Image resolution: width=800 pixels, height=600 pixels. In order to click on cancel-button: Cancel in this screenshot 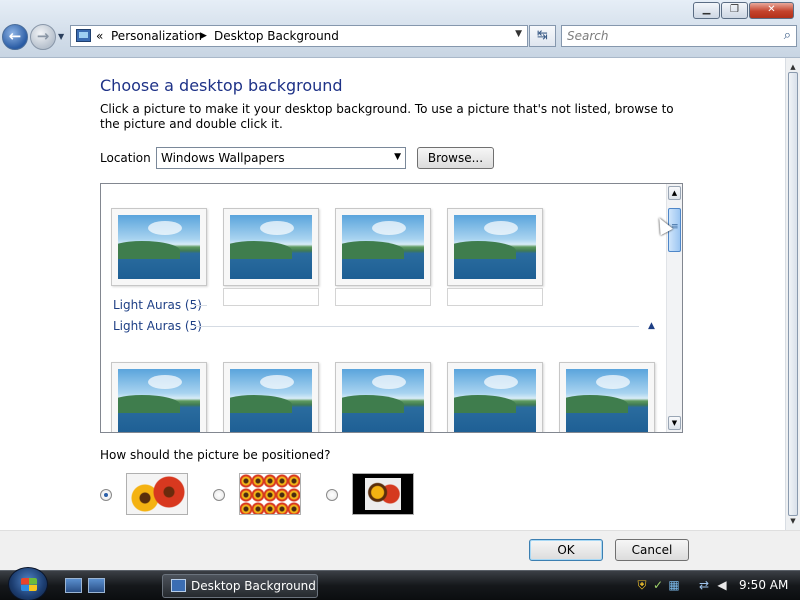, I will do `click(652, 550)`.